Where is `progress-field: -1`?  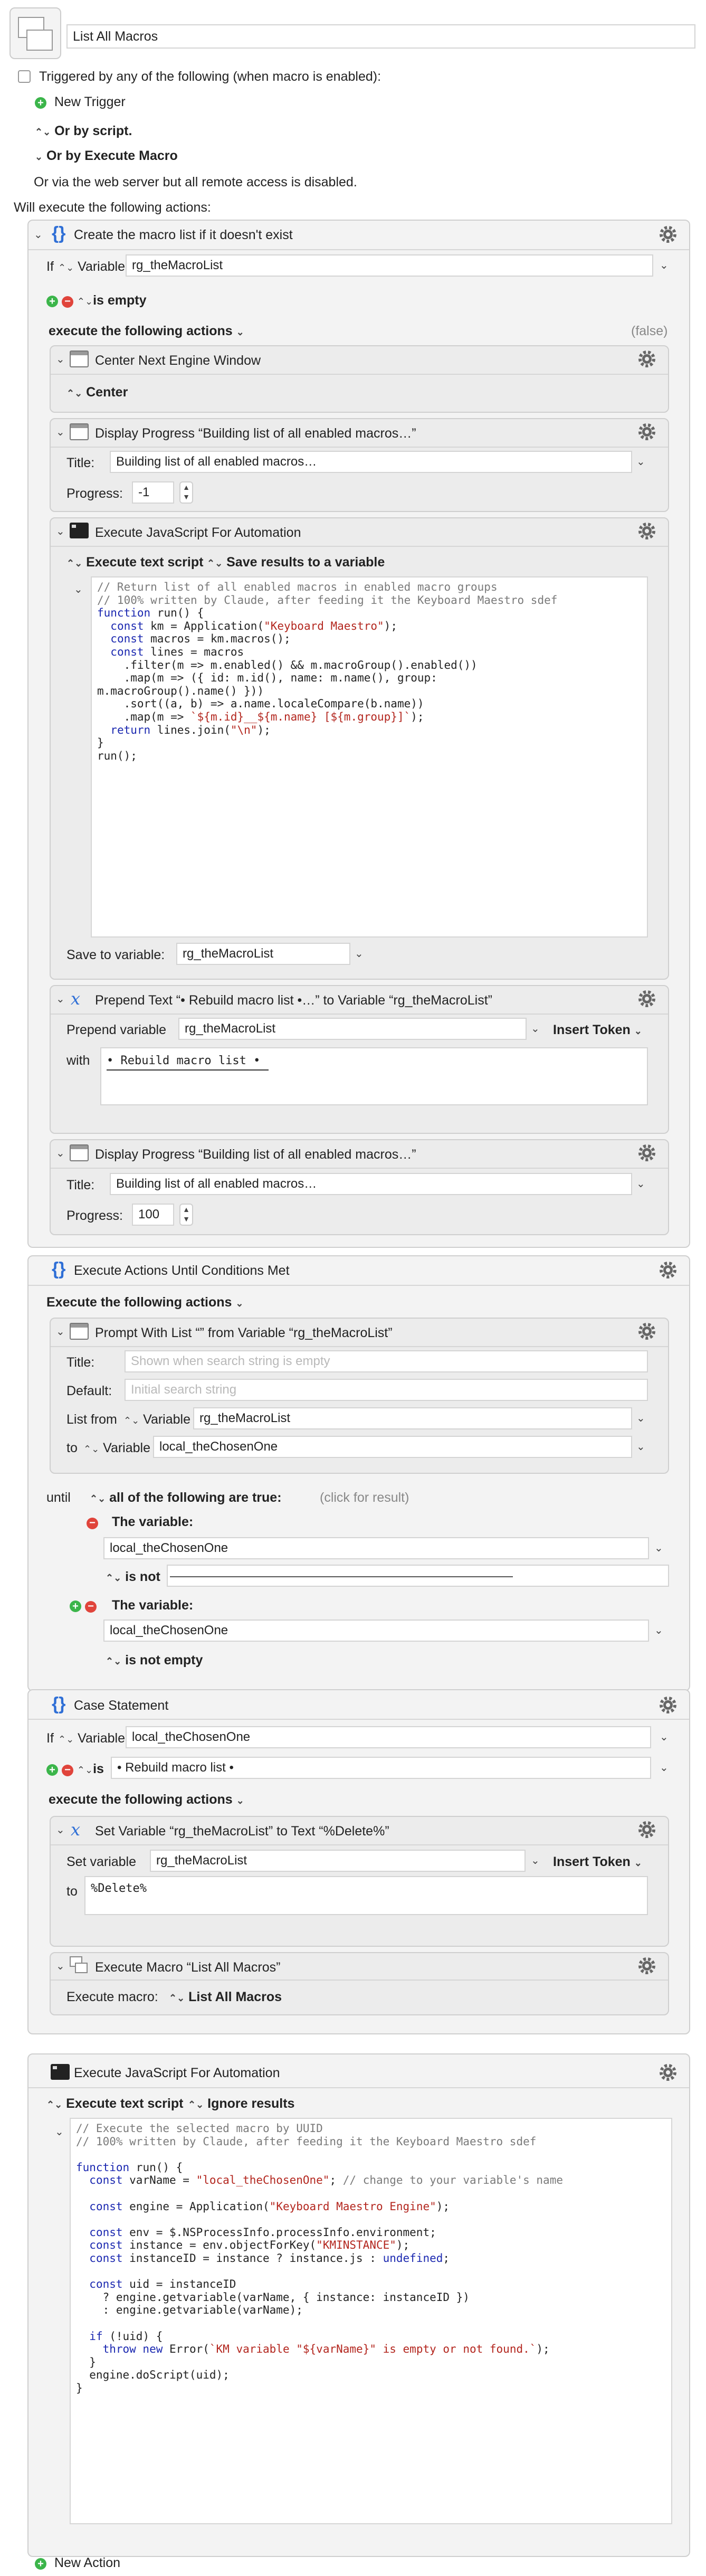
progress-field: -1 is located at coordinates (153, 492).